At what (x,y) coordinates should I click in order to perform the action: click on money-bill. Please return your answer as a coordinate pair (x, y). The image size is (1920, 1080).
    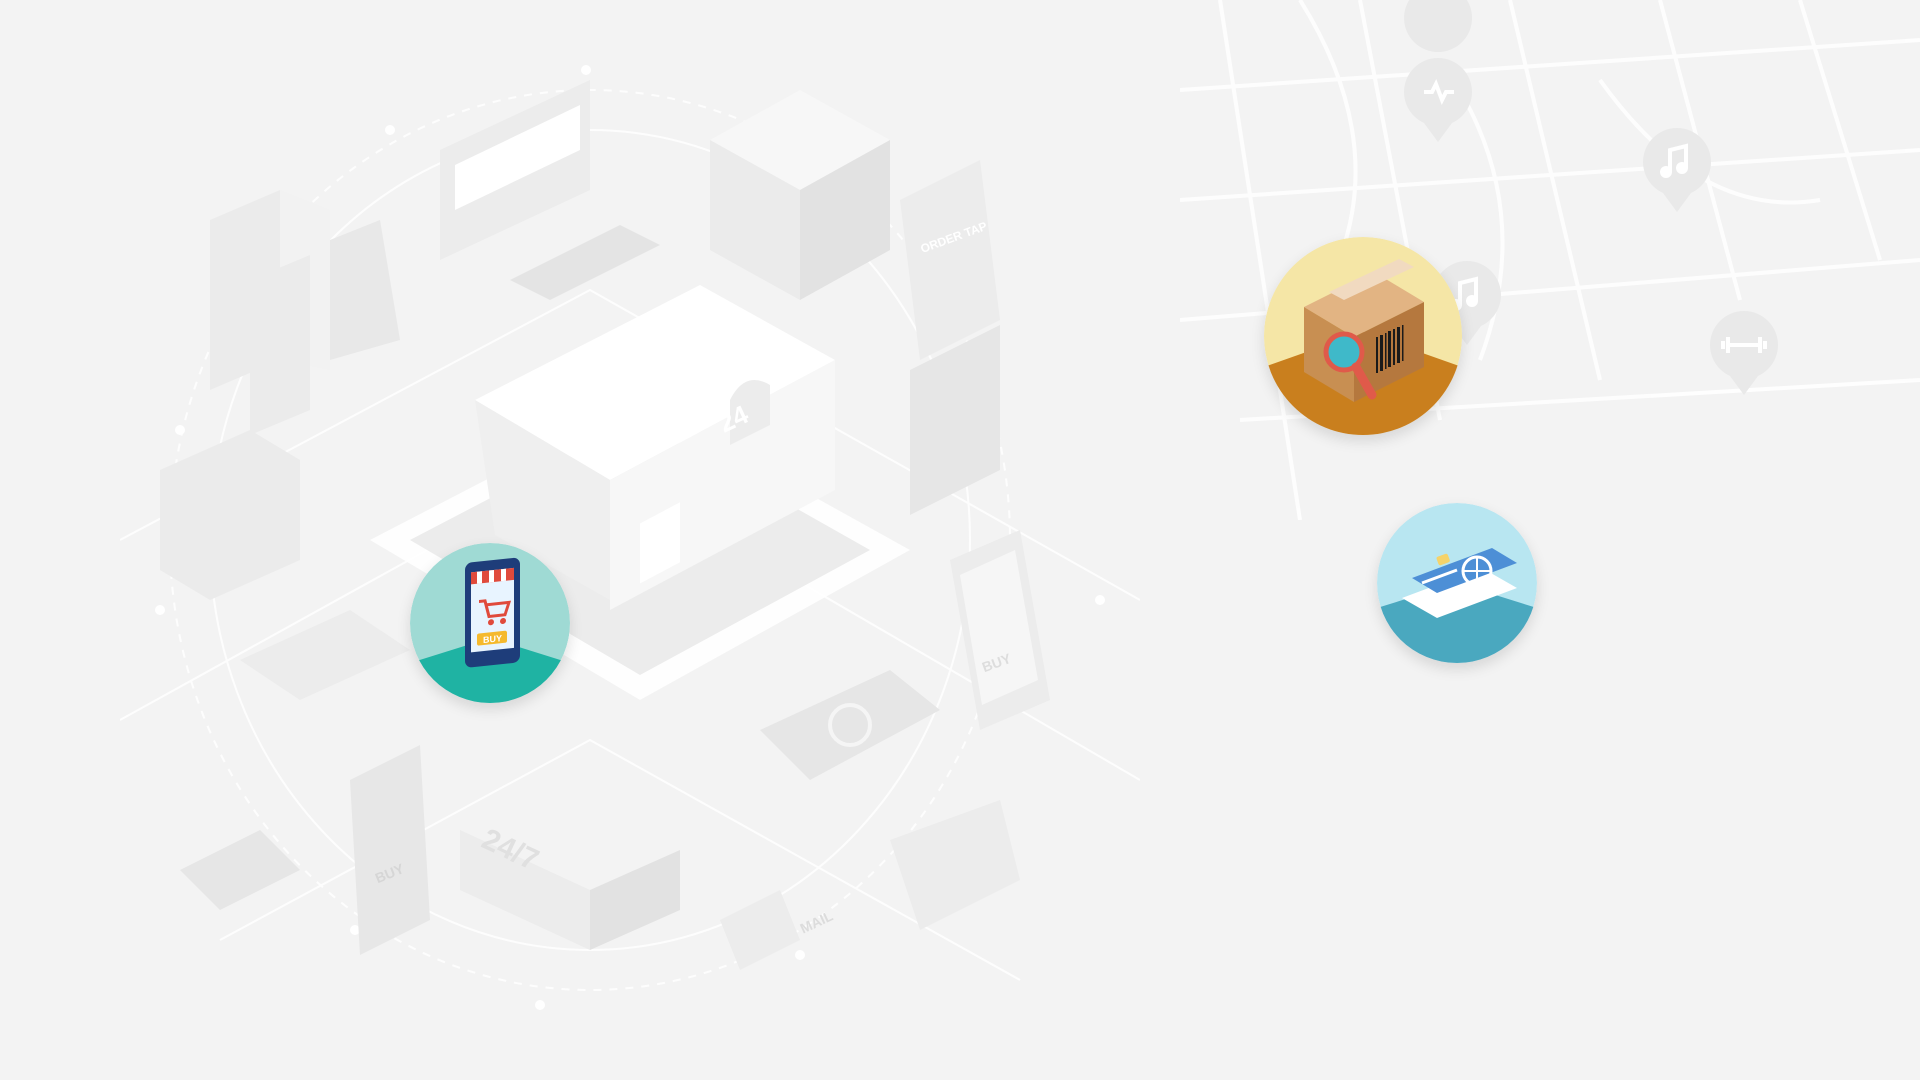
    Looking at the image, I should click on (850, 725).